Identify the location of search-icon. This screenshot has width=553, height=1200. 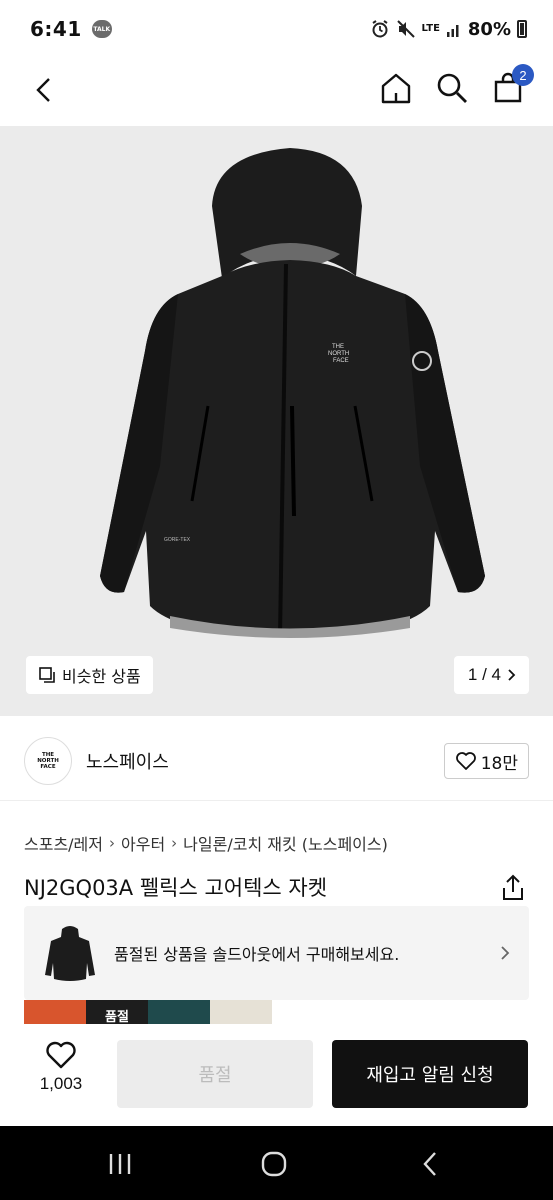
(452, 88).